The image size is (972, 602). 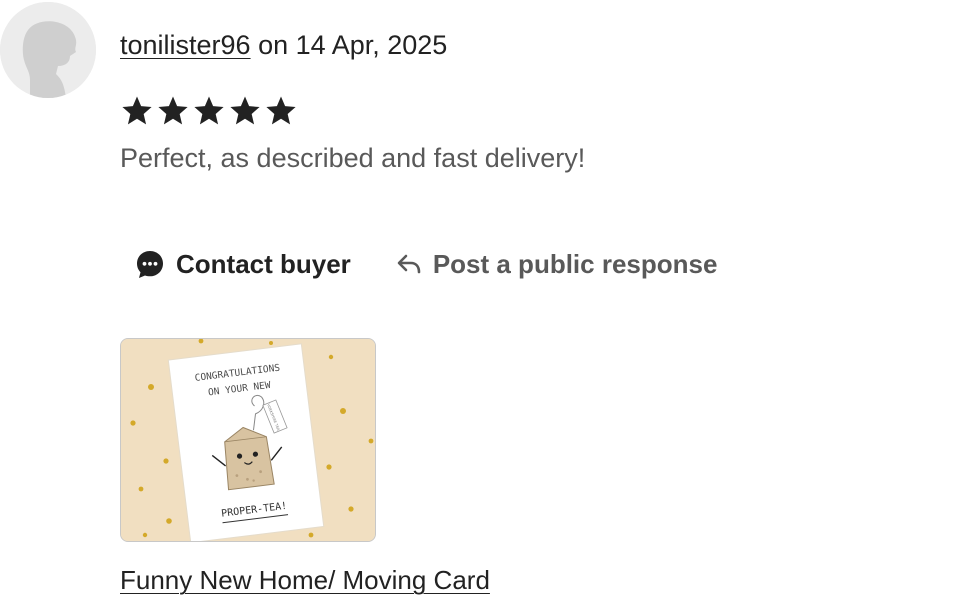 I want to click on post-public-response-button: Post a public response, so click(x=554, y=264).